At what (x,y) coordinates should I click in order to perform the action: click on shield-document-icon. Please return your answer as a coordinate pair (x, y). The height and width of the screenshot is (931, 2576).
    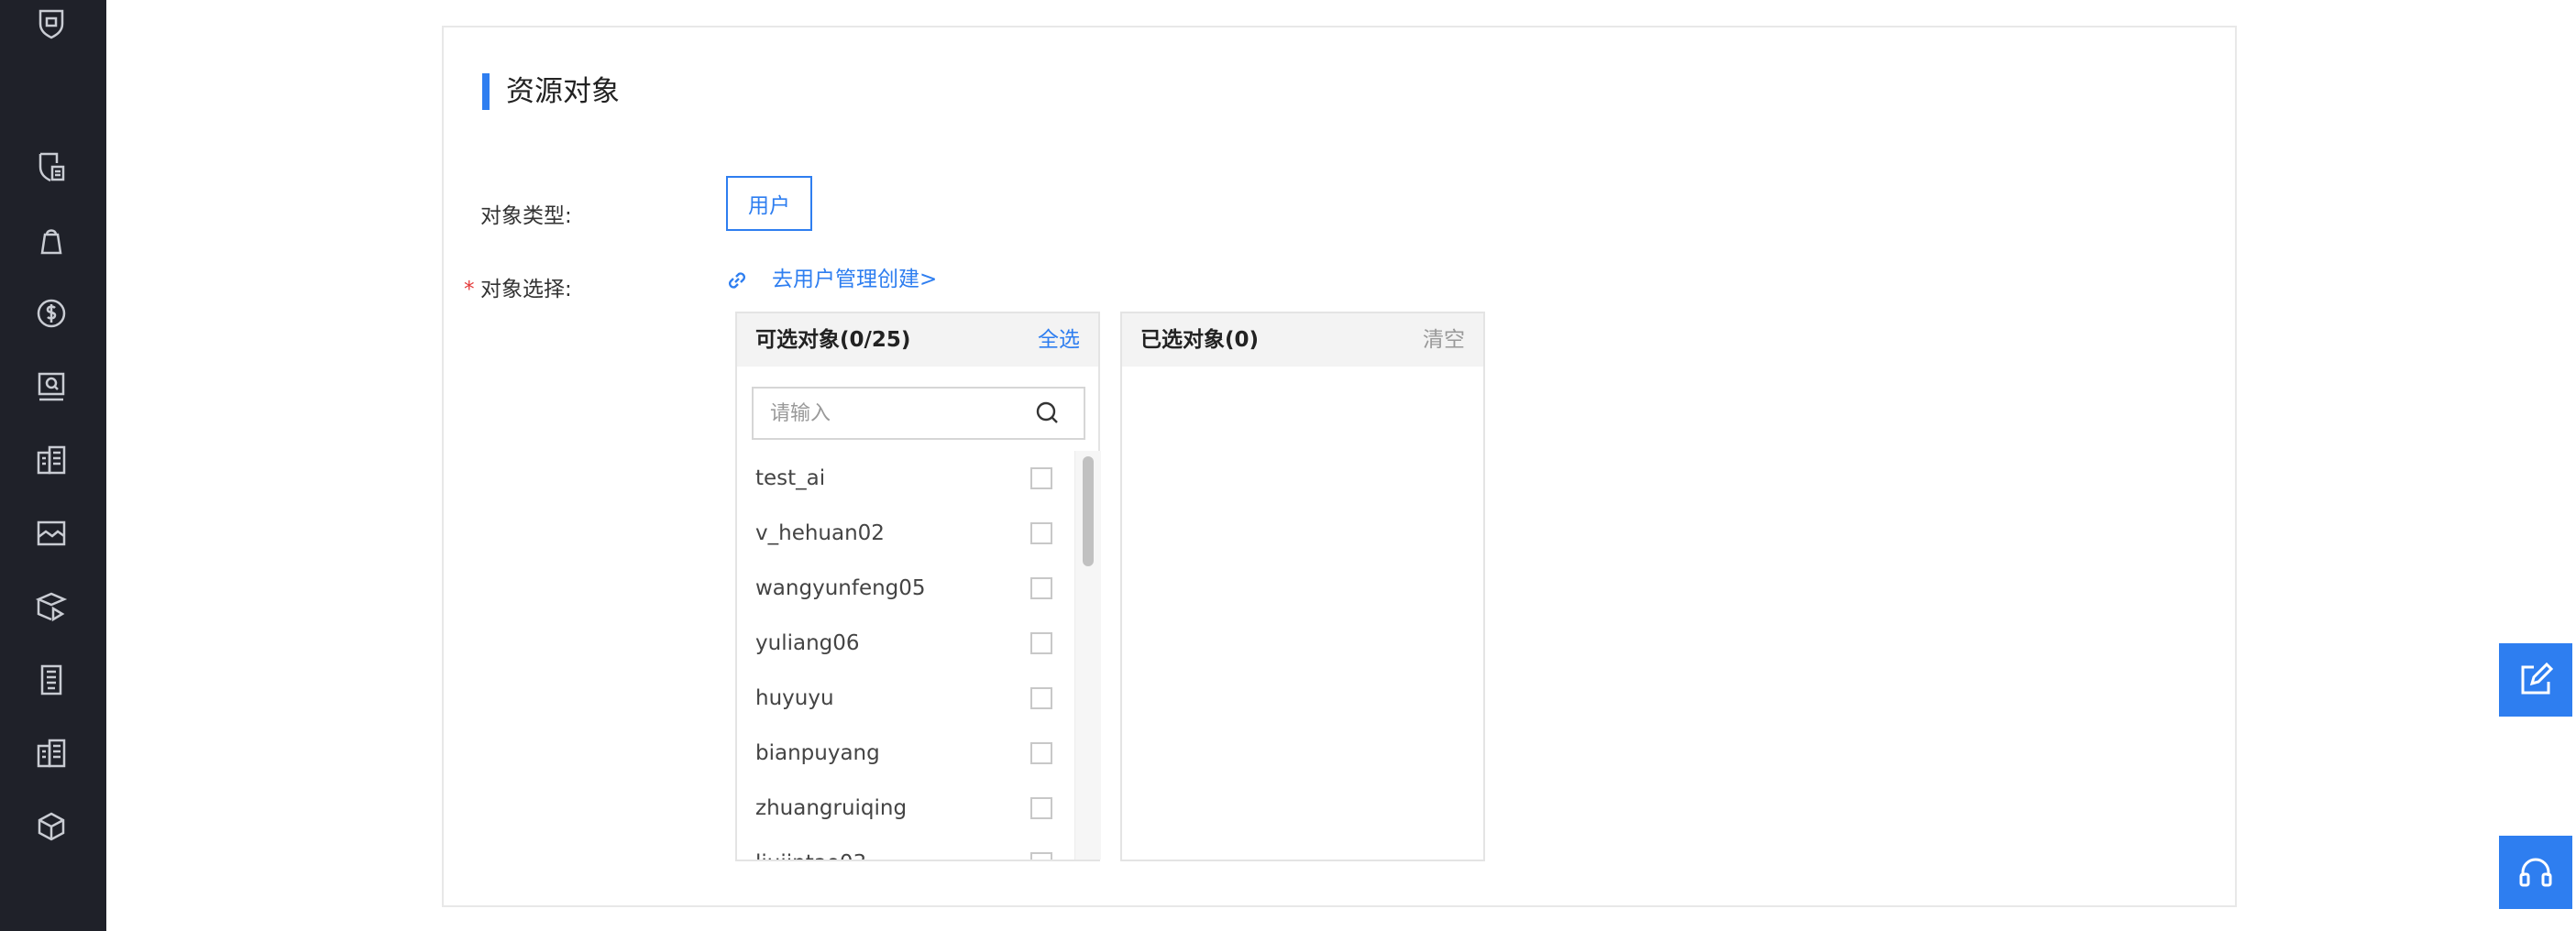
    Looking at the image, I should click on (51, 167).